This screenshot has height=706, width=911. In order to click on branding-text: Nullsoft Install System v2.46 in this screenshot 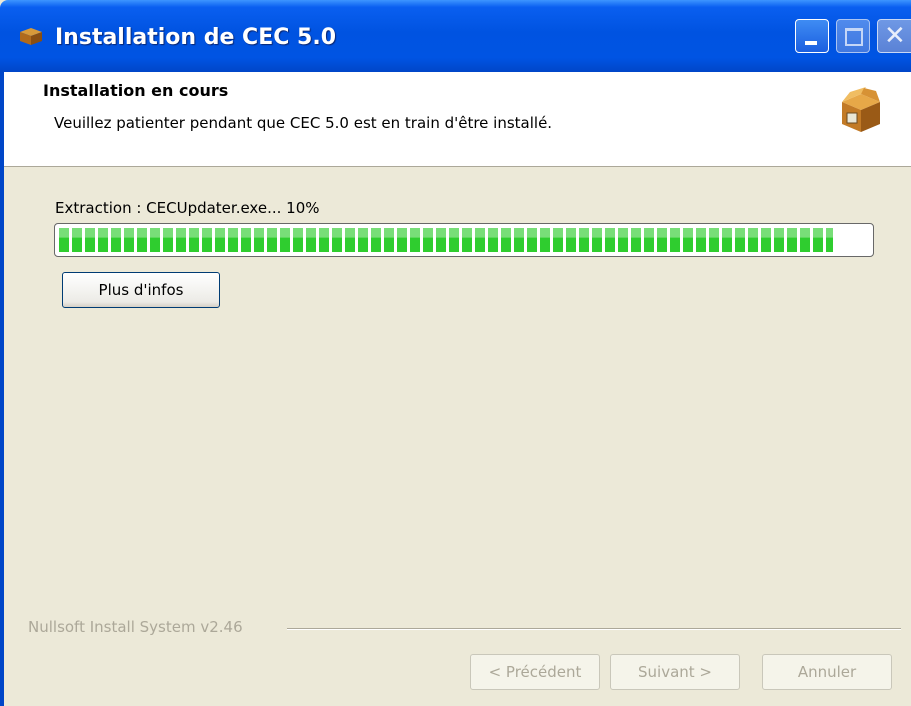, I will do `click(135, 627)`.